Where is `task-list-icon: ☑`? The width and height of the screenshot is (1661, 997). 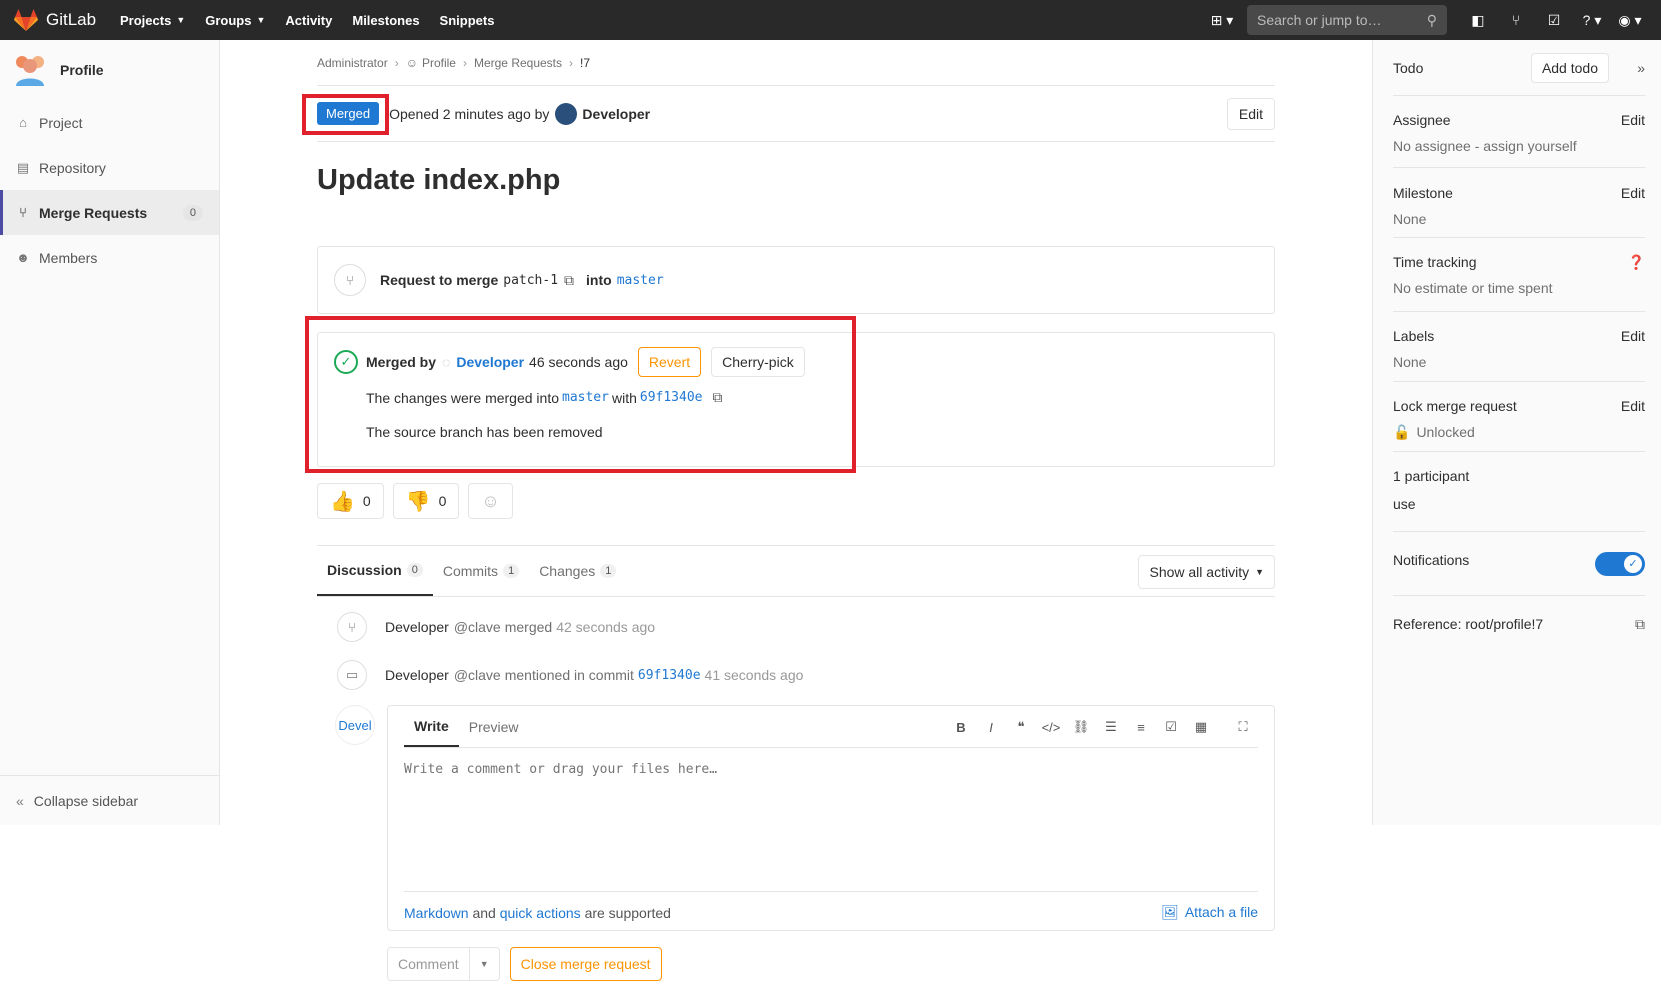 task-list-icon: ☑ is located at coordinates (1171, 727).